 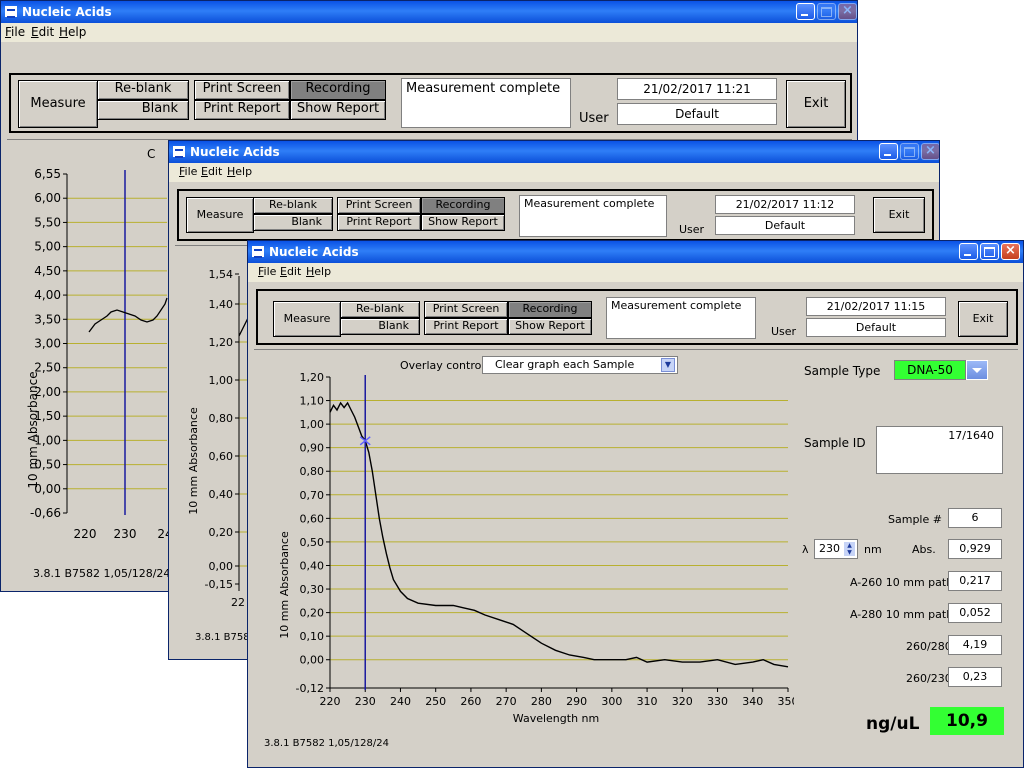 What do you see at coordinates (47, 198) in the screenshot?
I see `y-tick-label: 6,00` at bounding box center [47, 198].